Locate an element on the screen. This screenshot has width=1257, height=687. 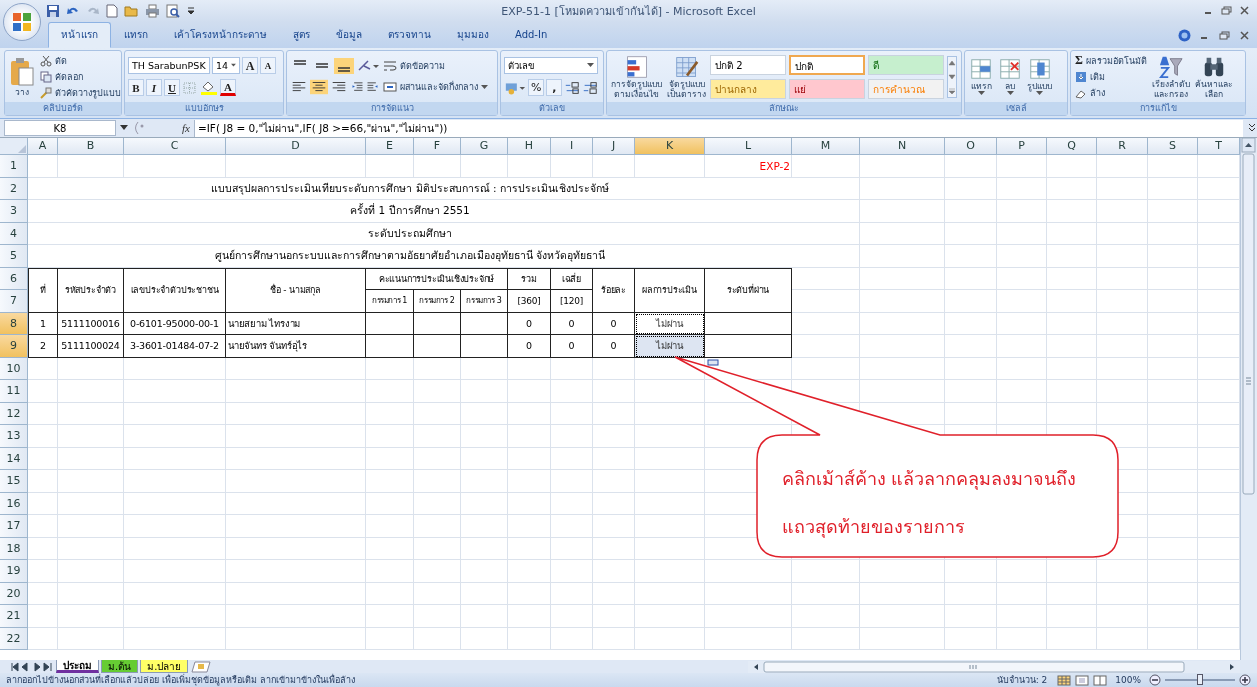
ribbon-tab: แทรก is located at coordinates (136, 35).